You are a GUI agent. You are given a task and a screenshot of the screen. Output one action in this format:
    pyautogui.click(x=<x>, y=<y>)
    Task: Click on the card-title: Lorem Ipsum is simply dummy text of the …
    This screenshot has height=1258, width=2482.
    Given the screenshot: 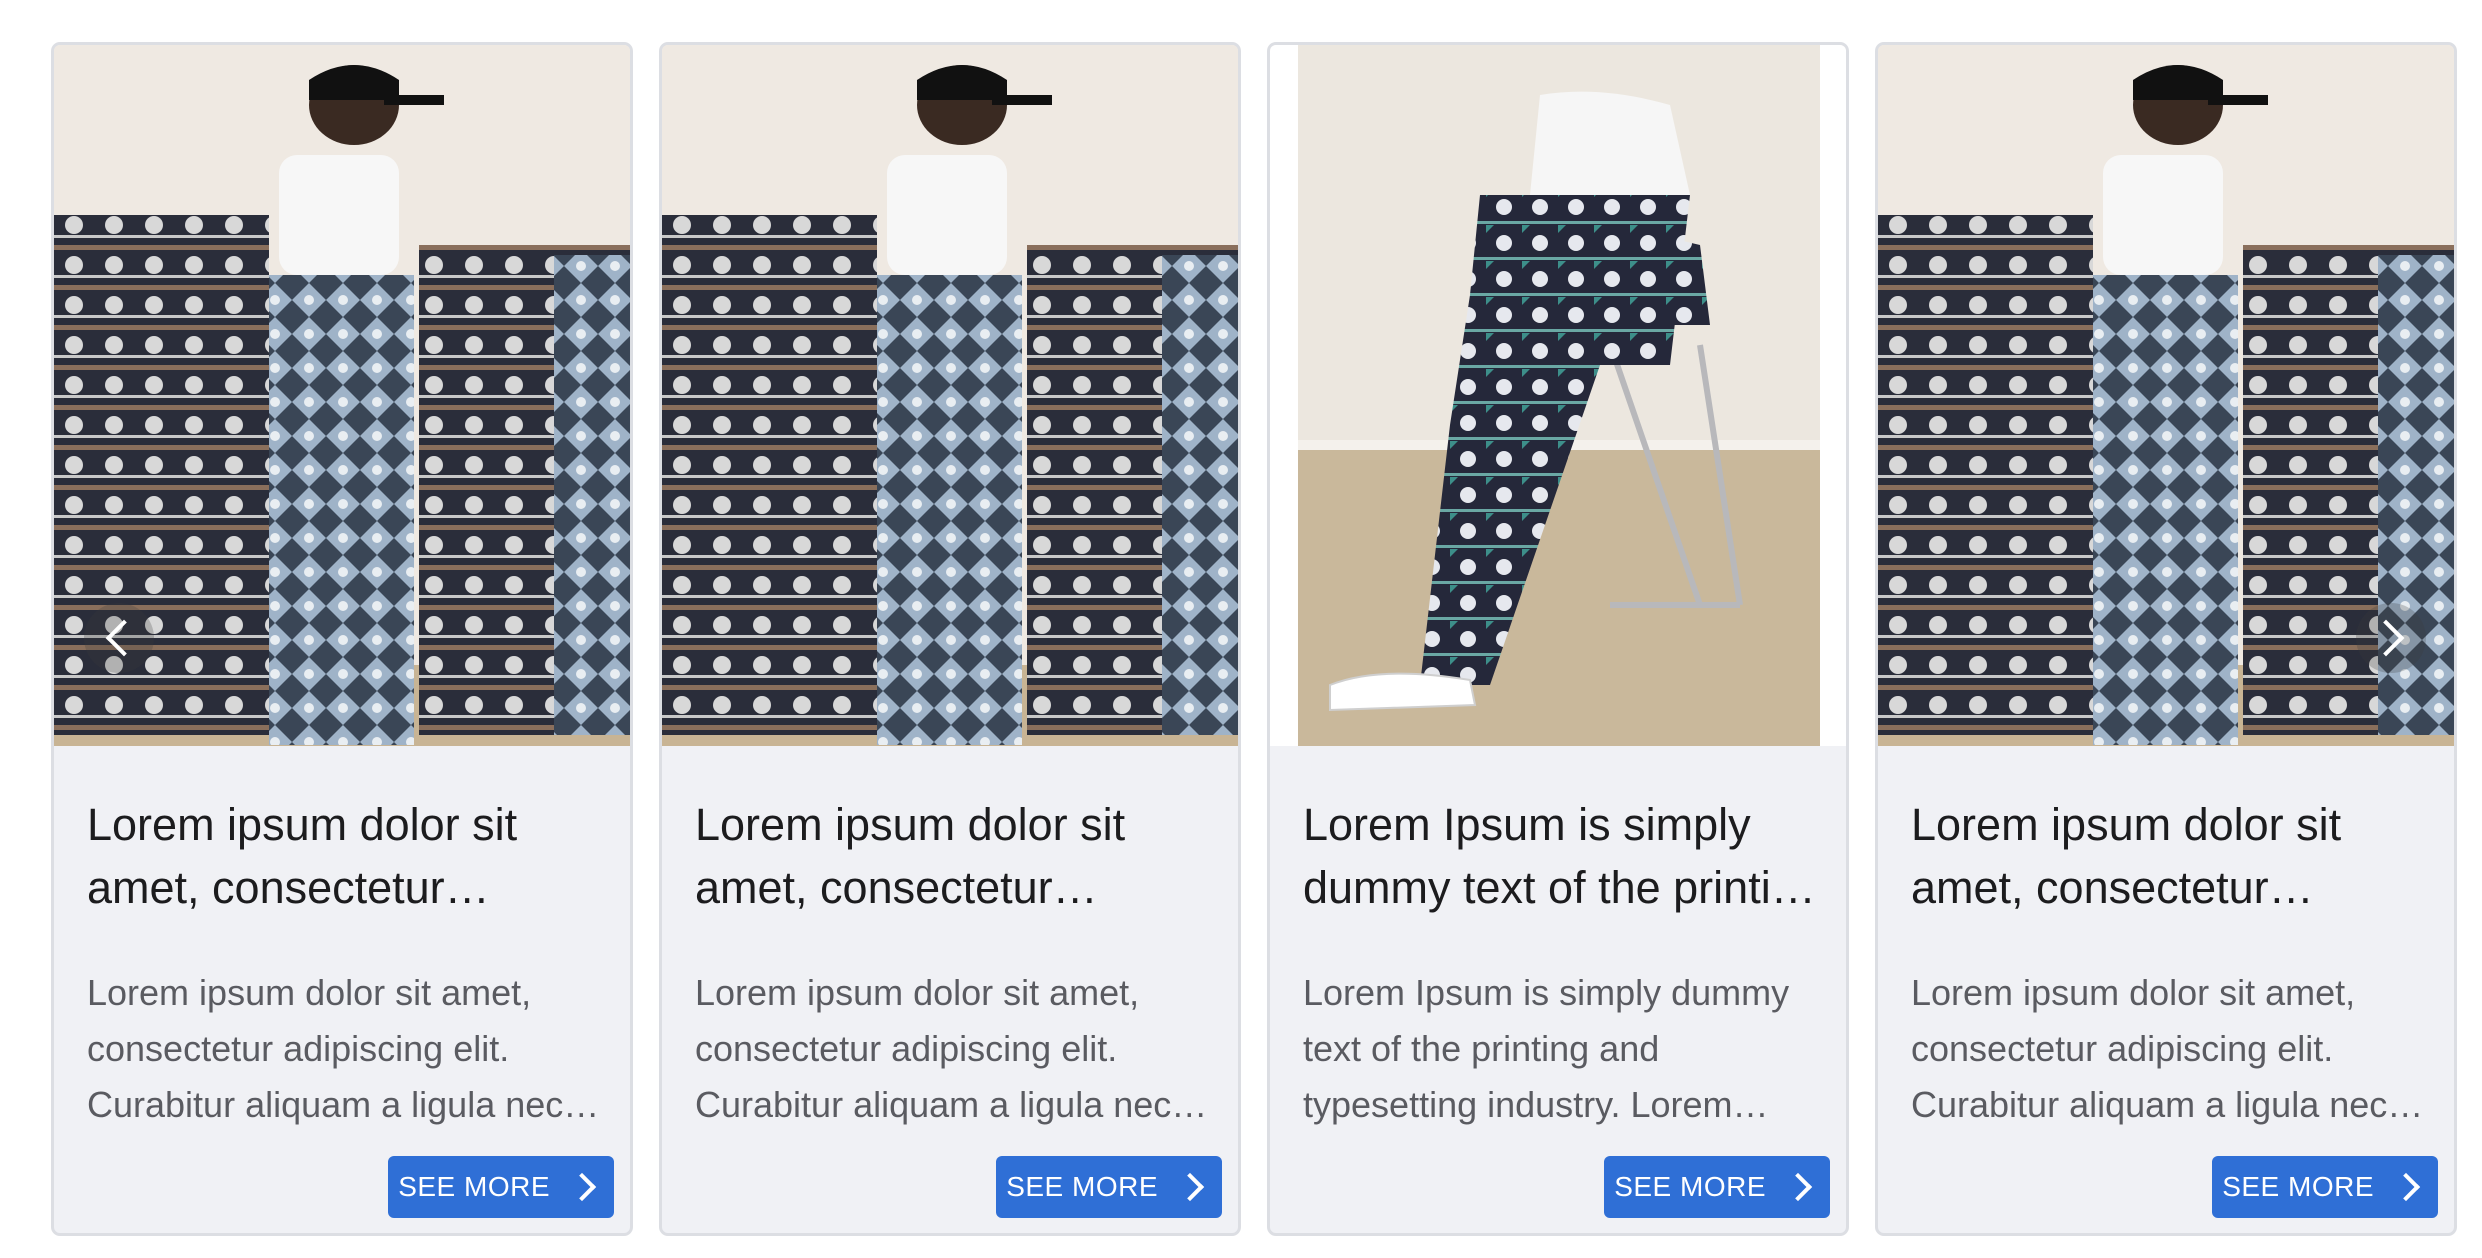 What is the action you would take?
    pyautogui.click(x=1562, y=856)
    